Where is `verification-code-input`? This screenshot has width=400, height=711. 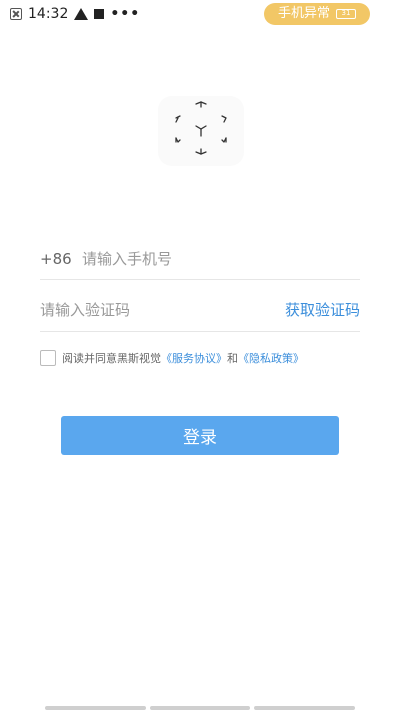
verification-code-input is located at coordinates (162, 309).